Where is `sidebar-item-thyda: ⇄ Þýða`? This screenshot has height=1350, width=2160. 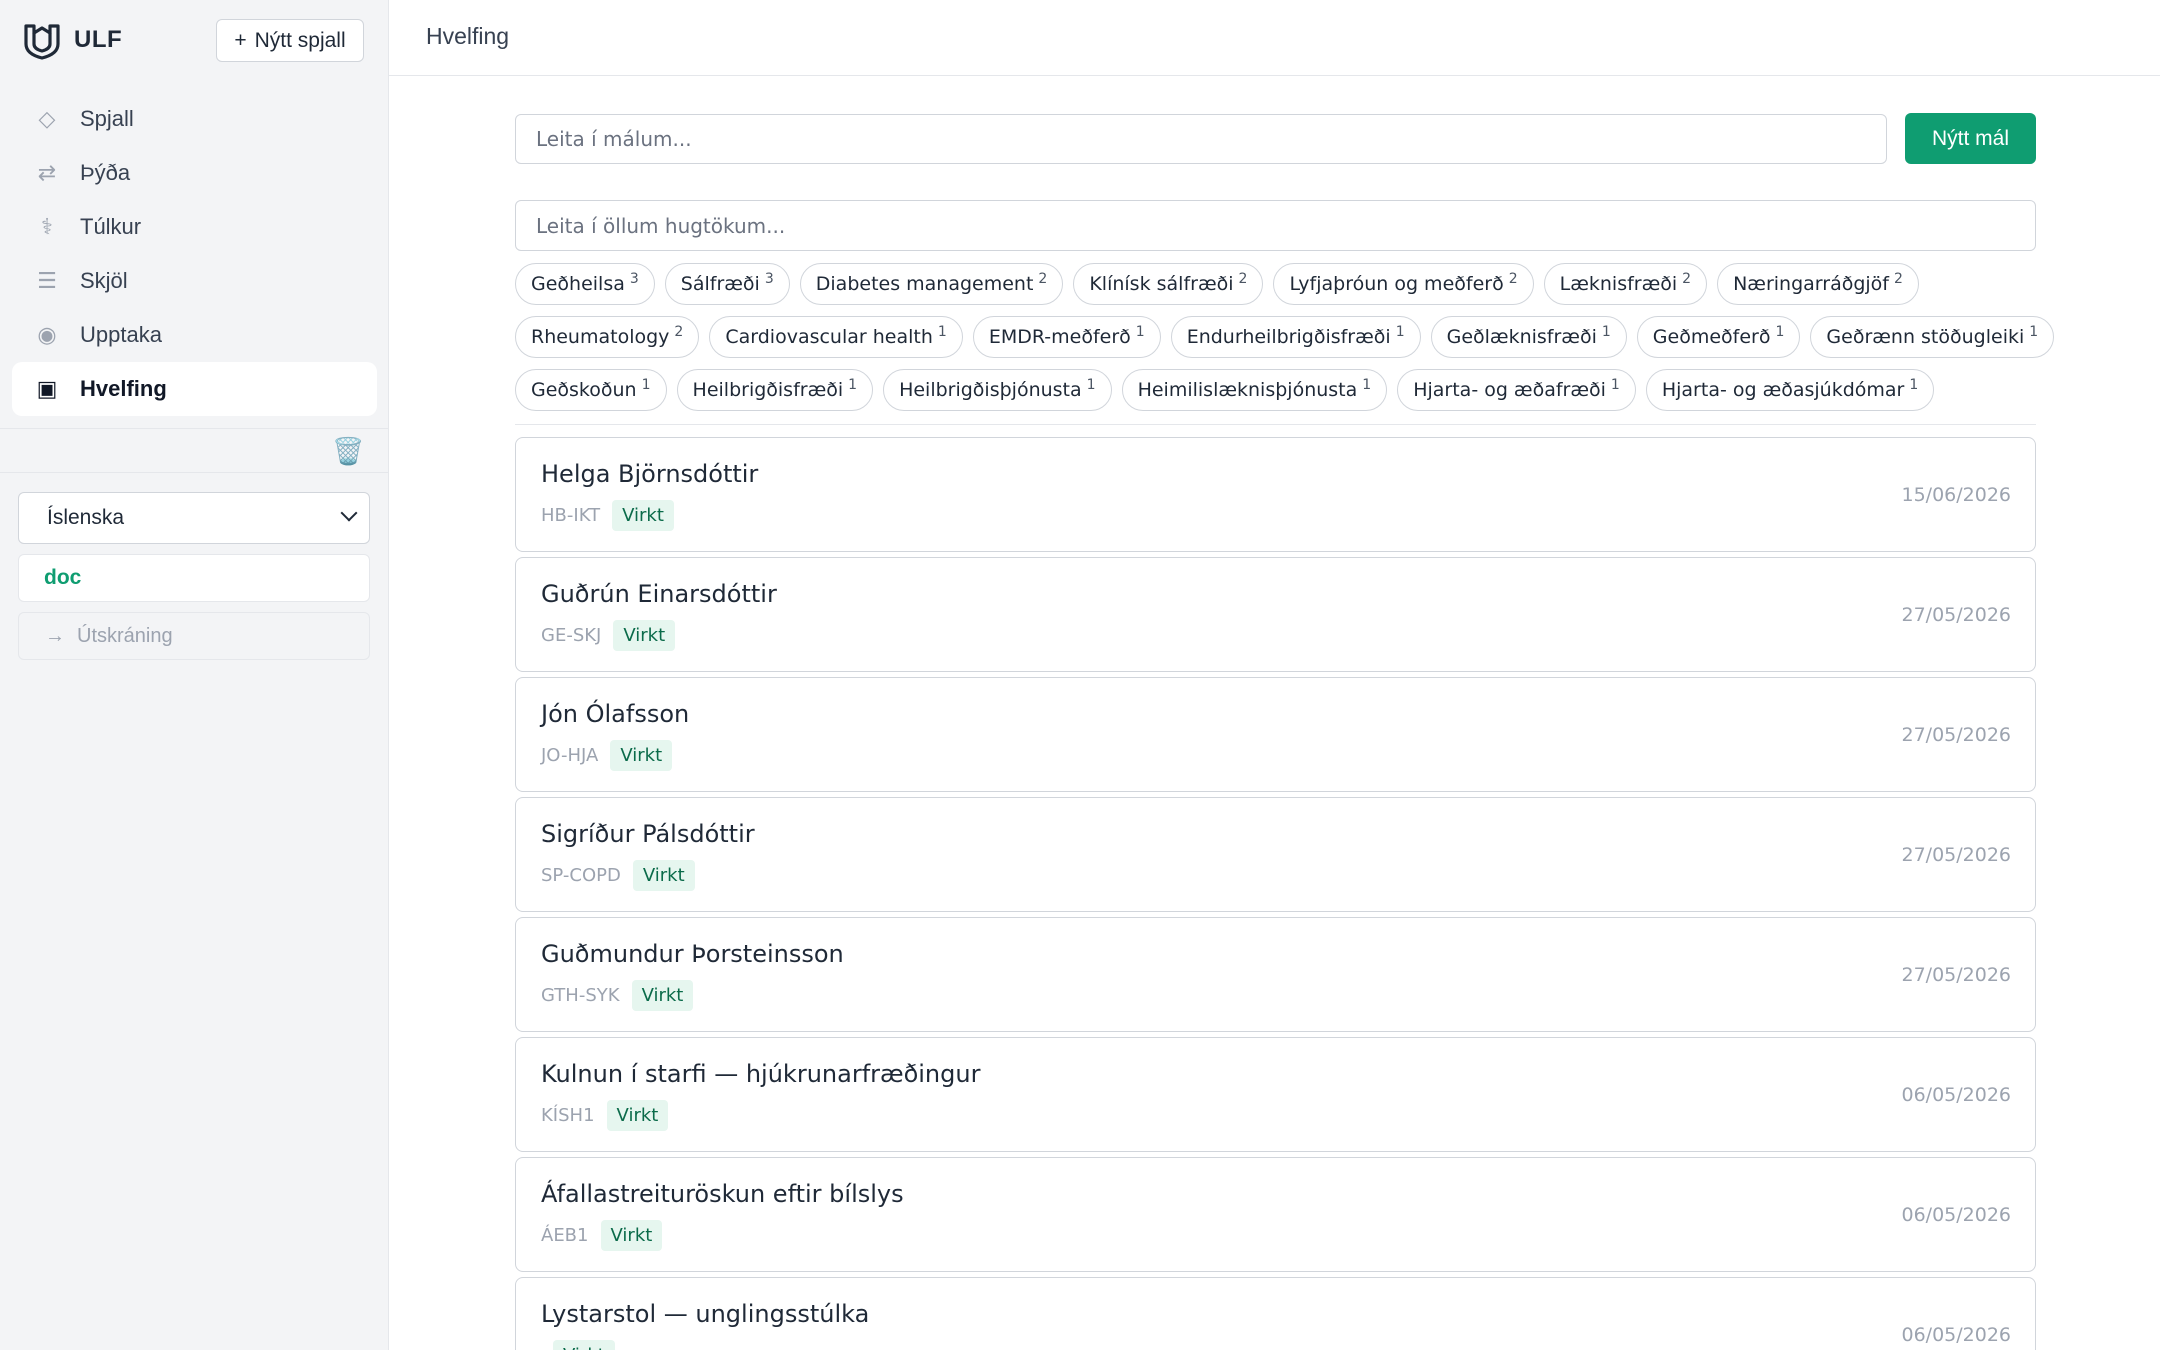
sidebar-item-thyda: ⇄ Þýða is located at coordinates (194, 173).